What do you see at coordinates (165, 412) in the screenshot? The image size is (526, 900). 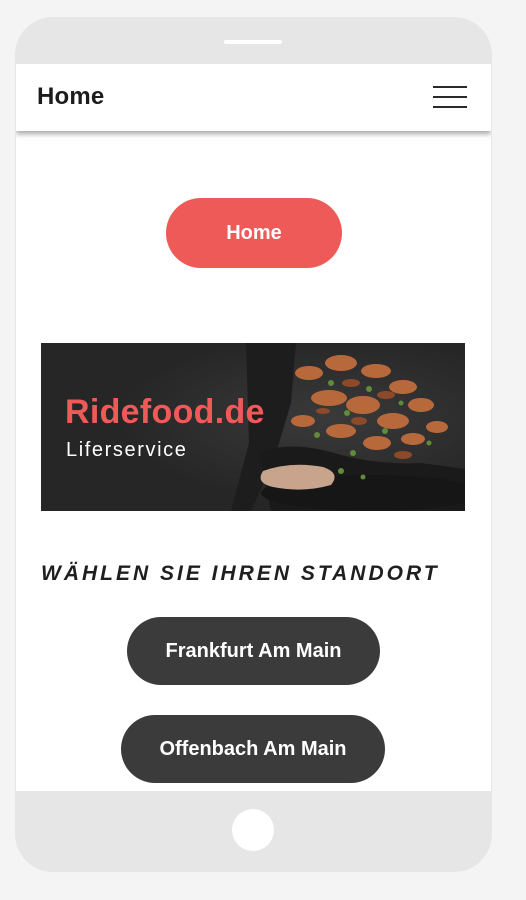 I see `banner-title: Ridefood.de` at bounding box center [165, 412].